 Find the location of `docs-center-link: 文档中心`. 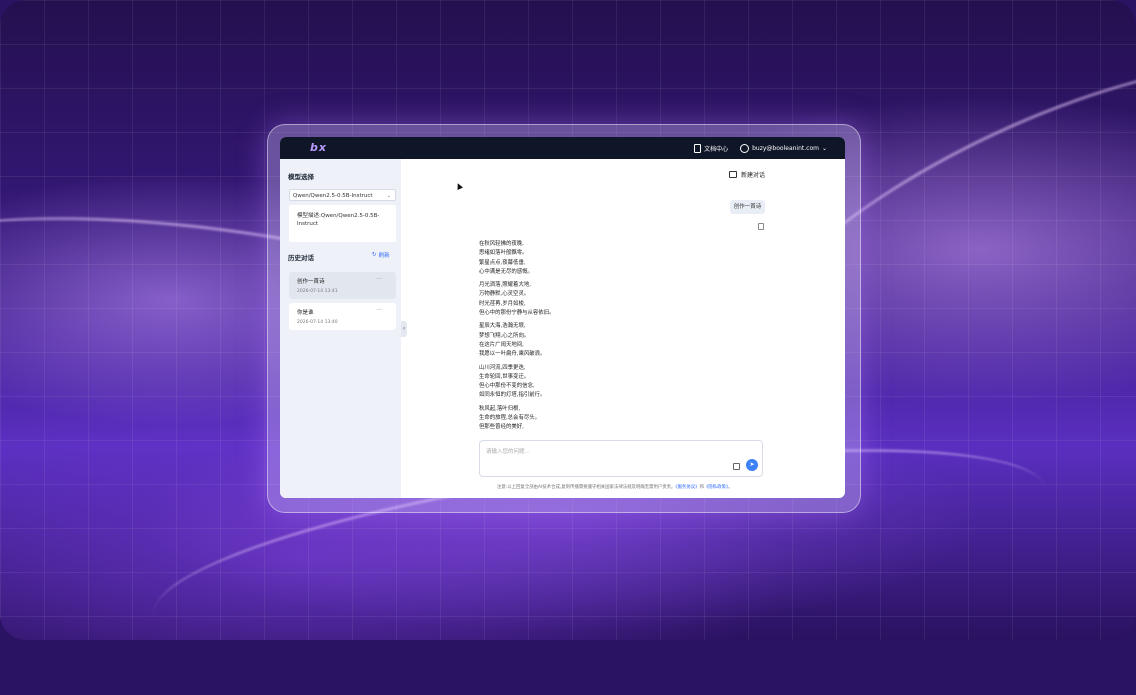

docs-center-link: 文档中心 is located at coordinates (711, 148).